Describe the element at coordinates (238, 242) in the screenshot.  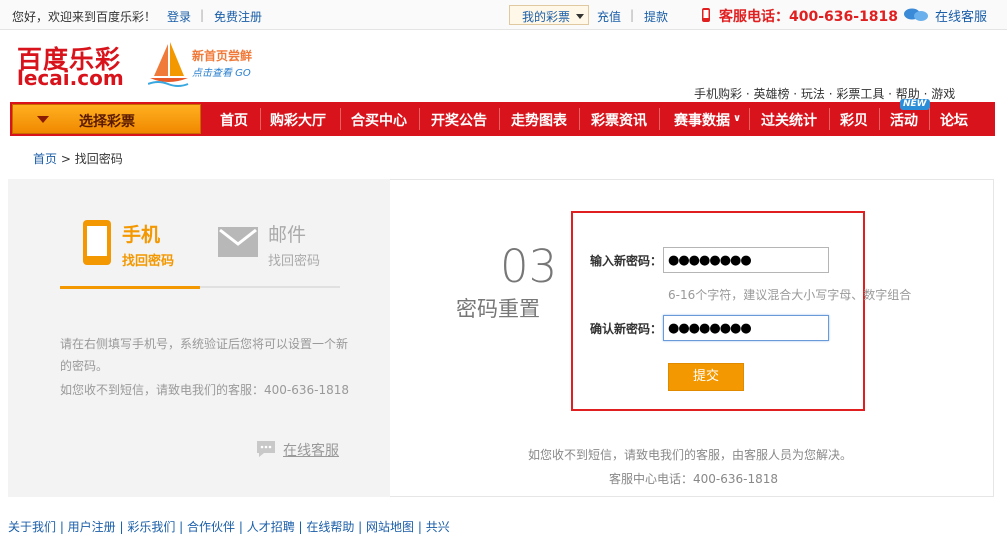
I see `mail-icon` at that location.